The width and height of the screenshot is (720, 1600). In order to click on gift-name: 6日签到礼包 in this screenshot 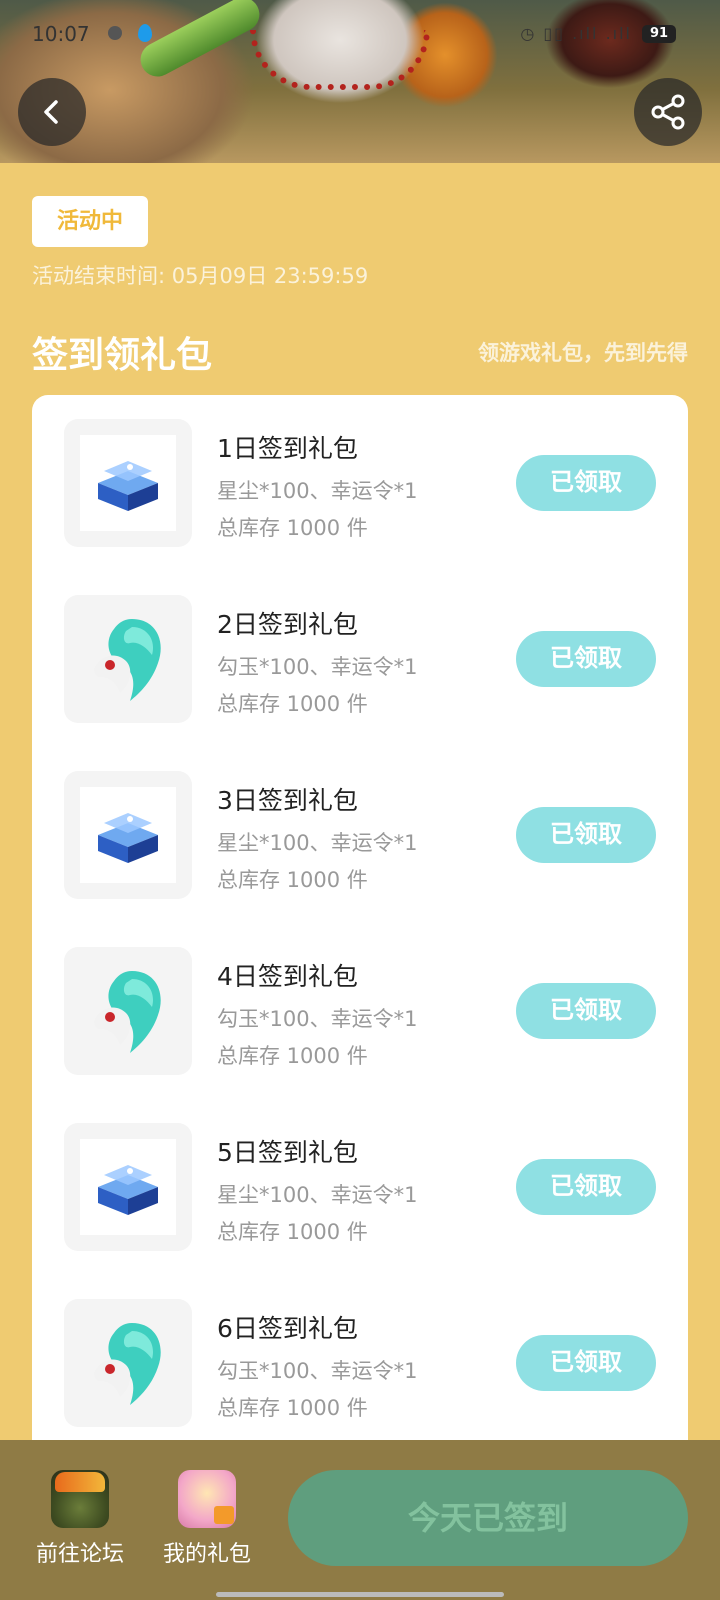, I will do `click(287, 1328)`.